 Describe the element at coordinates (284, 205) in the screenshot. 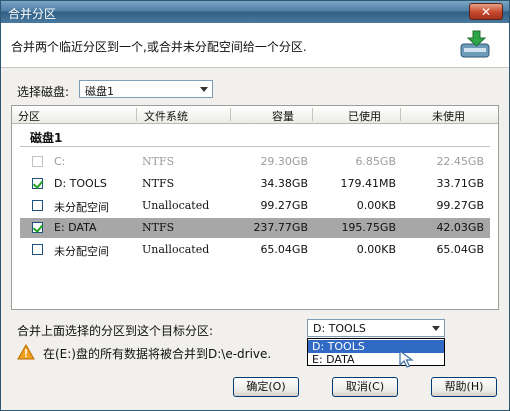

I see `partition-capacity: 99.27GB` at that location.